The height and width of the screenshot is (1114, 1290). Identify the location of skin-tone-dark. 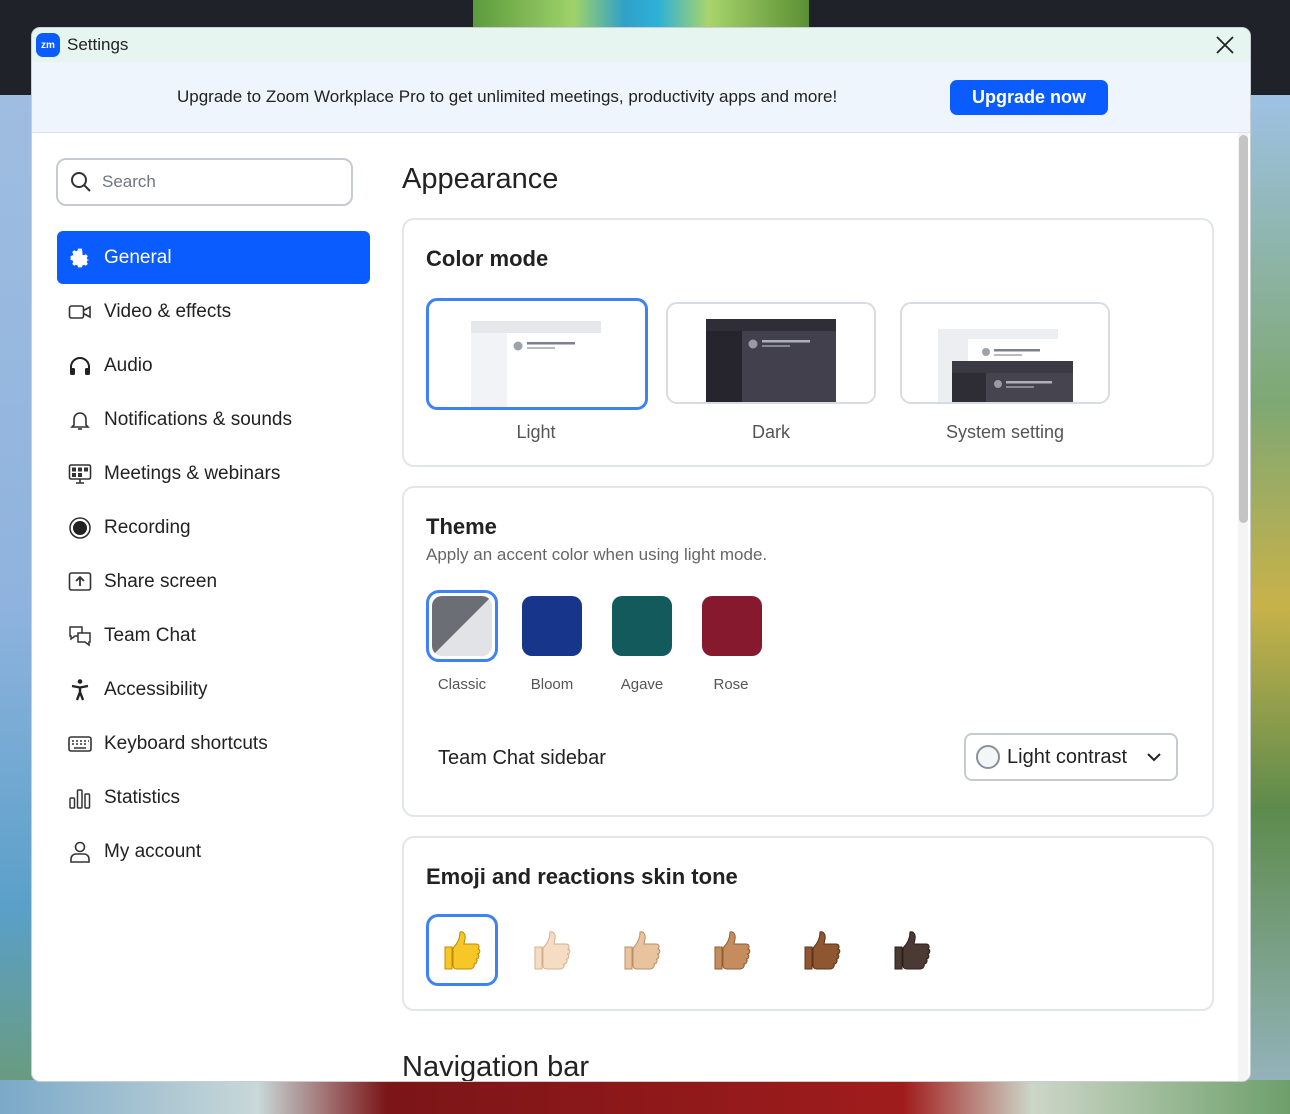
(912, 950).